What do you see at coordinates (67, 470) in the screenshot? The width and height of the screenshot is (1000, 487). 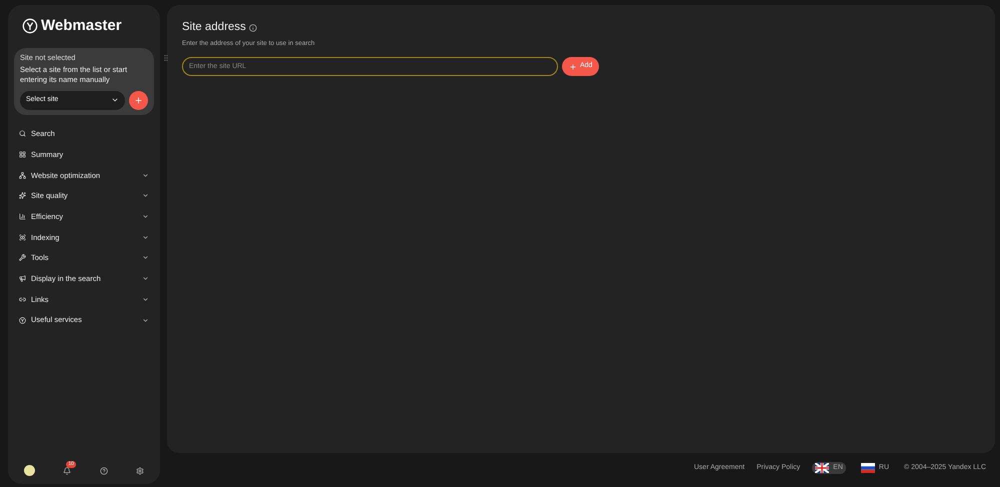 I see `bell-icon` at bounding box center [67, 470].